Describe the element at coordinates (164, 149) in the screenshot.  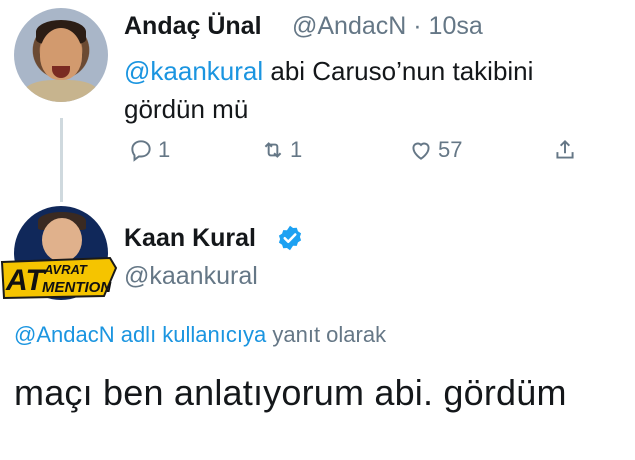
I see `reply-count: 1` at that location.